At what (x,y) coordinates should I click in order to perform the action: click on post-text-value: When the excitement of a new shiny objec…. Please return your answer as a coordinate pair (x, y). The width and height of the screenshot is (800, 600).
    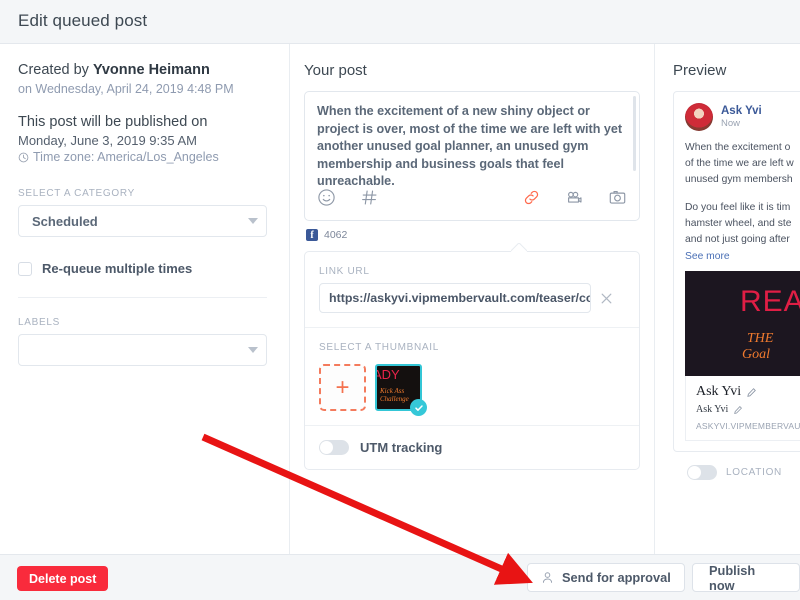
    Looking at the image, I should click on (471, 147).